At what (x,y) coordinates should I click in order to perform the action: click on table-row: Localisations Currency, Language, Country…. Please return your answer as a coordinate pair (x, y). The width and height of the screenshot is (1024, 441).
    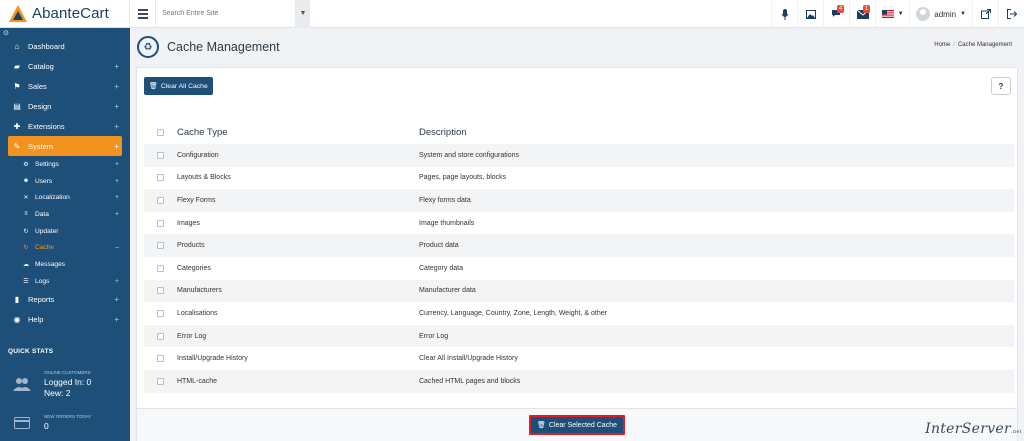
    Looking at the image, I should click on (579, 313).